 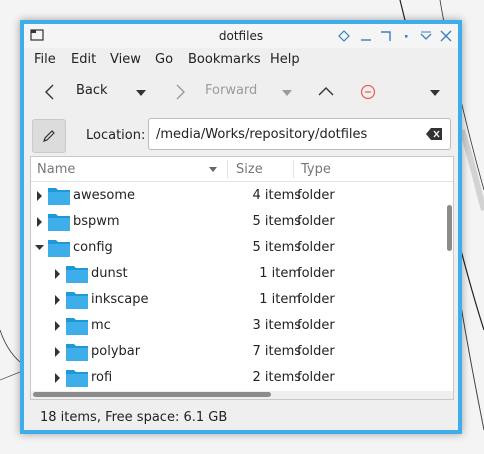 I want to click on clear-location-icon, so click(x=434, y=134).